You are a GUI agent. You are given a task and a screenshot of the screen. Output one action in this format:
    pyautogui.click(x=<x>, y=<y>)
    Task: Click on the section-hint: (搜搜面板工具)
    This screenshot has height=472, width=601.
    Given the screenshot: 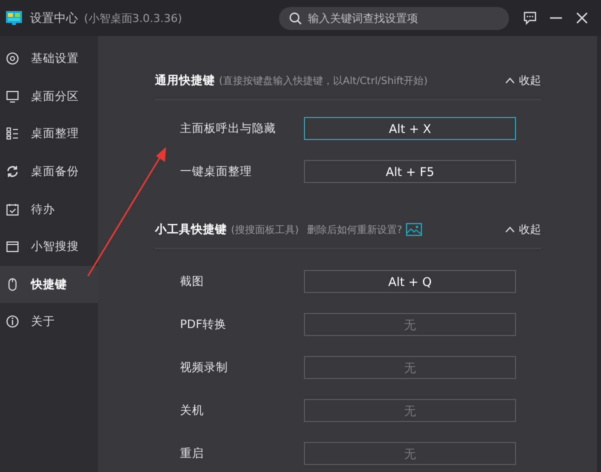 What is the action you would take?
    pyautogui.click(x=265, y=230)
    